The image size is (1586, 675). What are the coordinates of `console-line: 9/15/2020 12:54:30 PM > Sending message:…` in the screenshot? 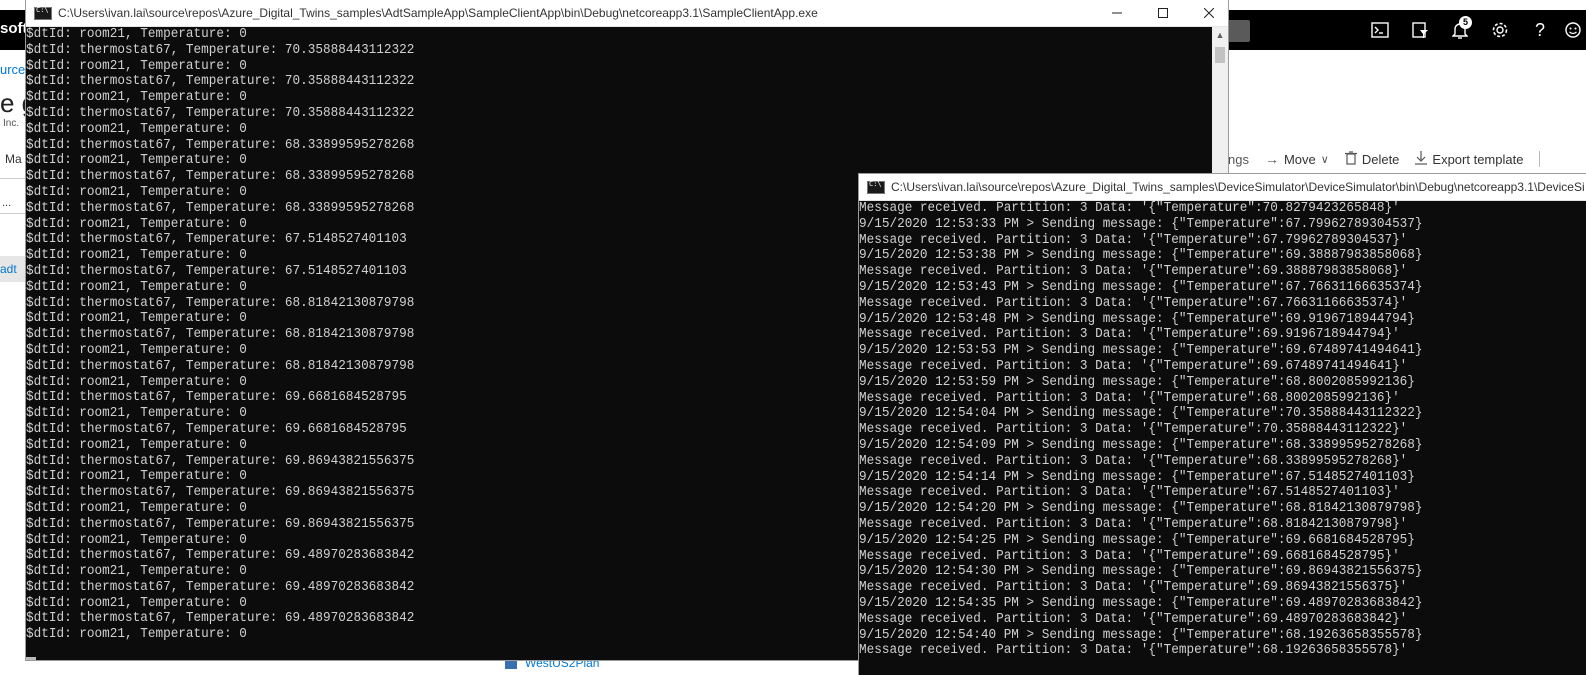 It's located at (1141, 572).